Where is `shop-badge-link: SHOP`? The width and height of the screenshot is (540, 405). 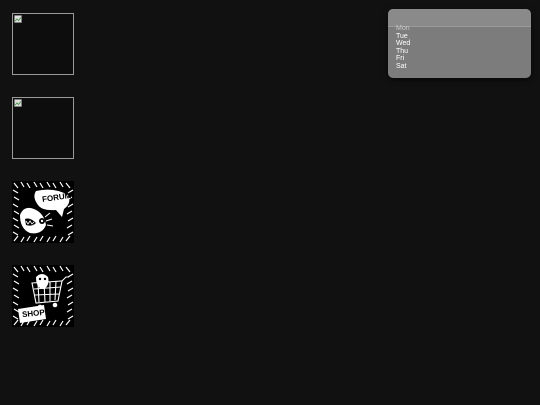
shop-badge-link: SHOP is located at coordinates (43, 296).